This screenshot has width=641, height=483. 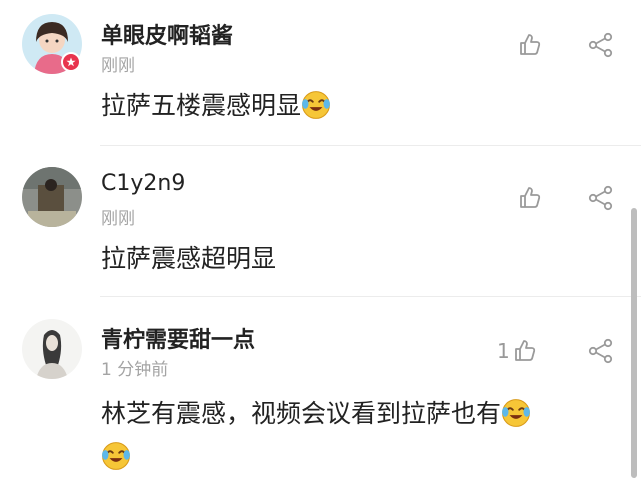 I want to click on comment-text: 拉萨五楼震感明显, so click(x=216, y=106).